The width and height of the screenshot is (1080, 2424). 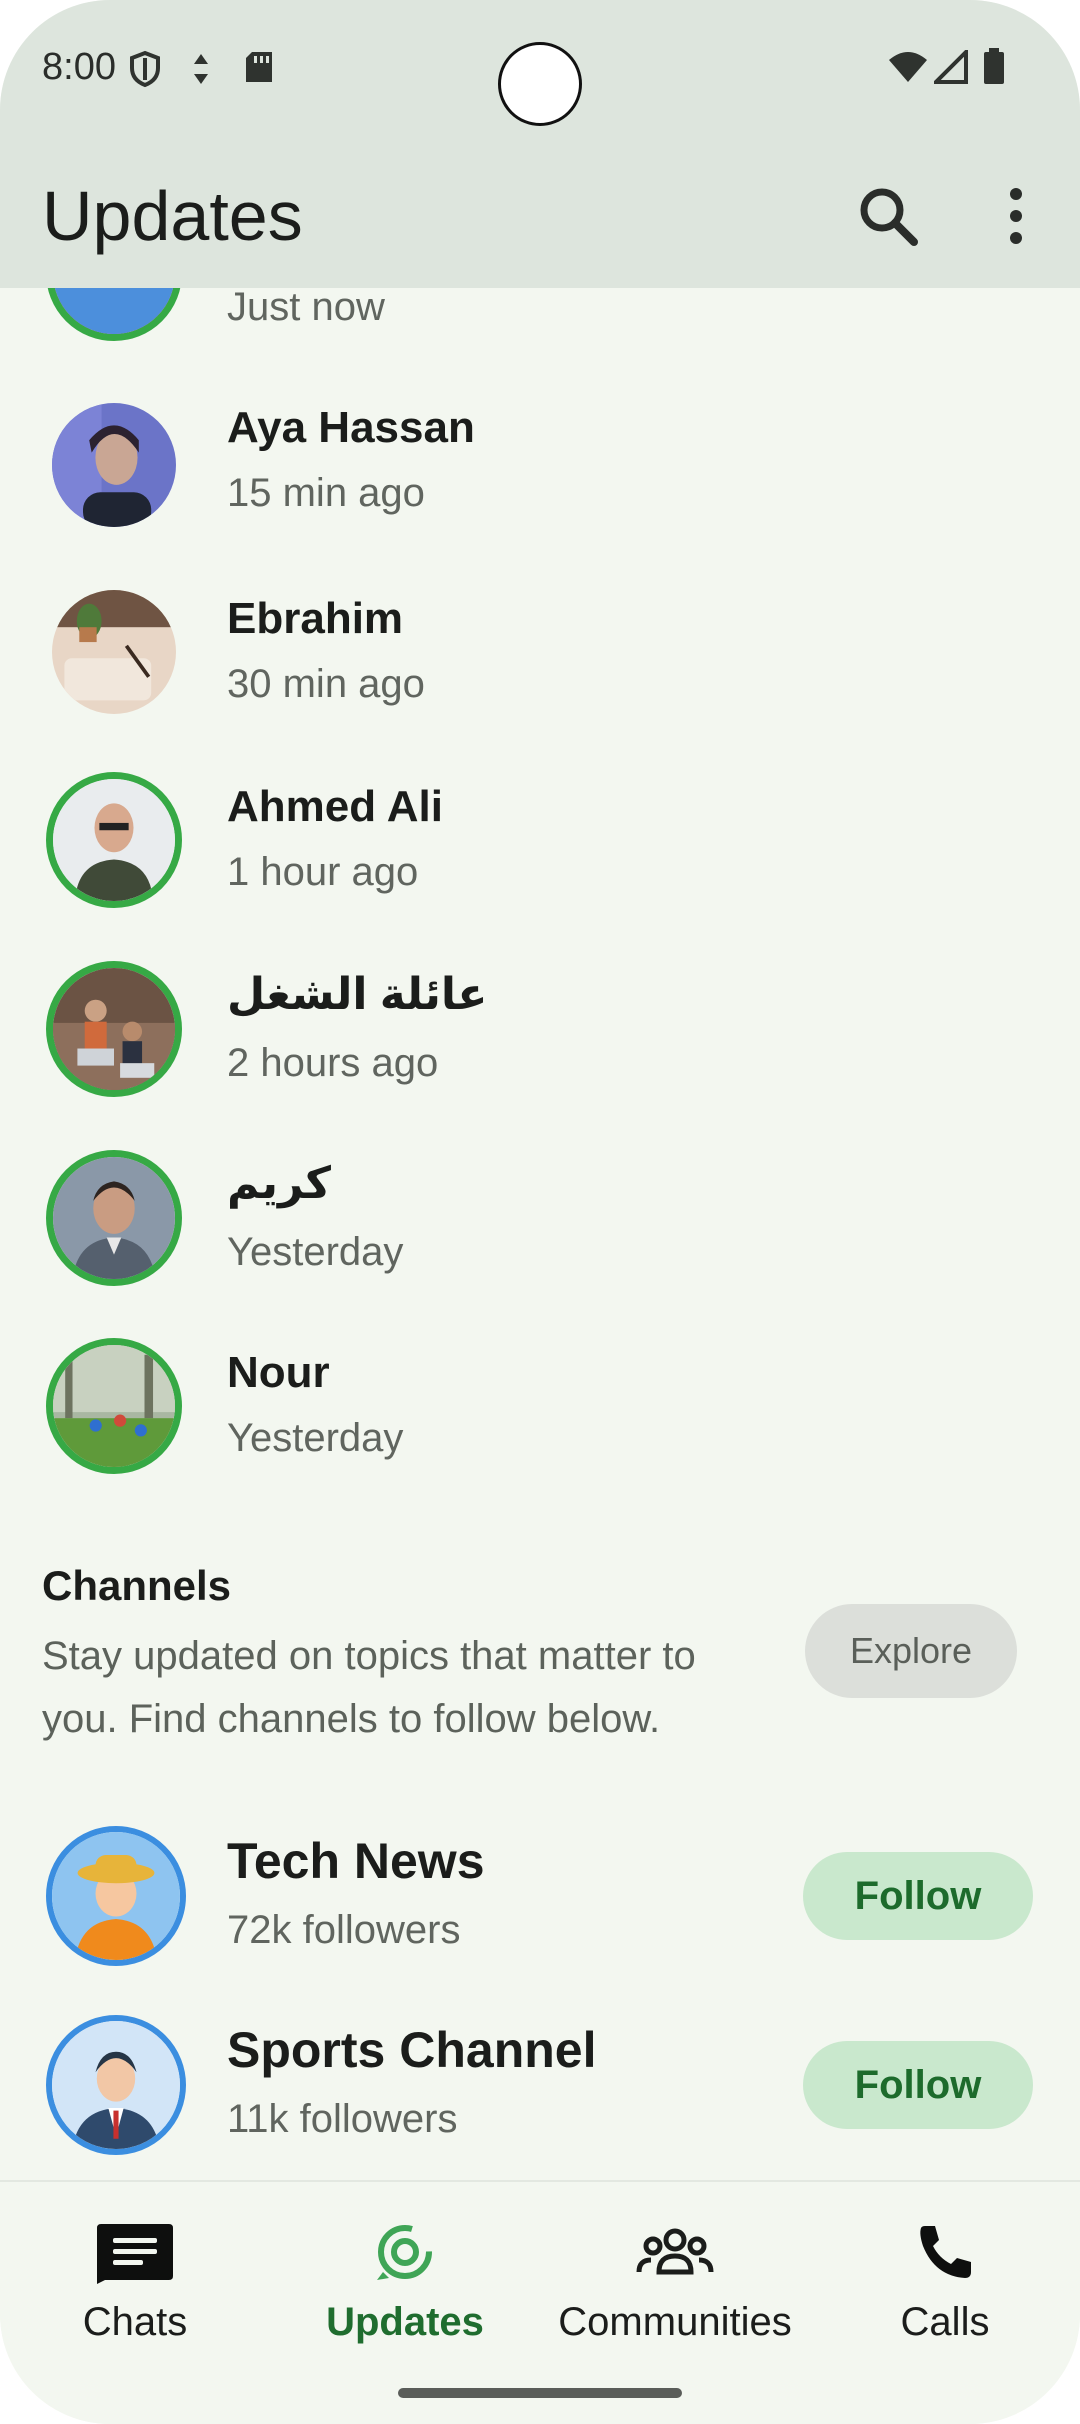 I want to click on channel-name: Tech News, so click(x=356, y=1861).